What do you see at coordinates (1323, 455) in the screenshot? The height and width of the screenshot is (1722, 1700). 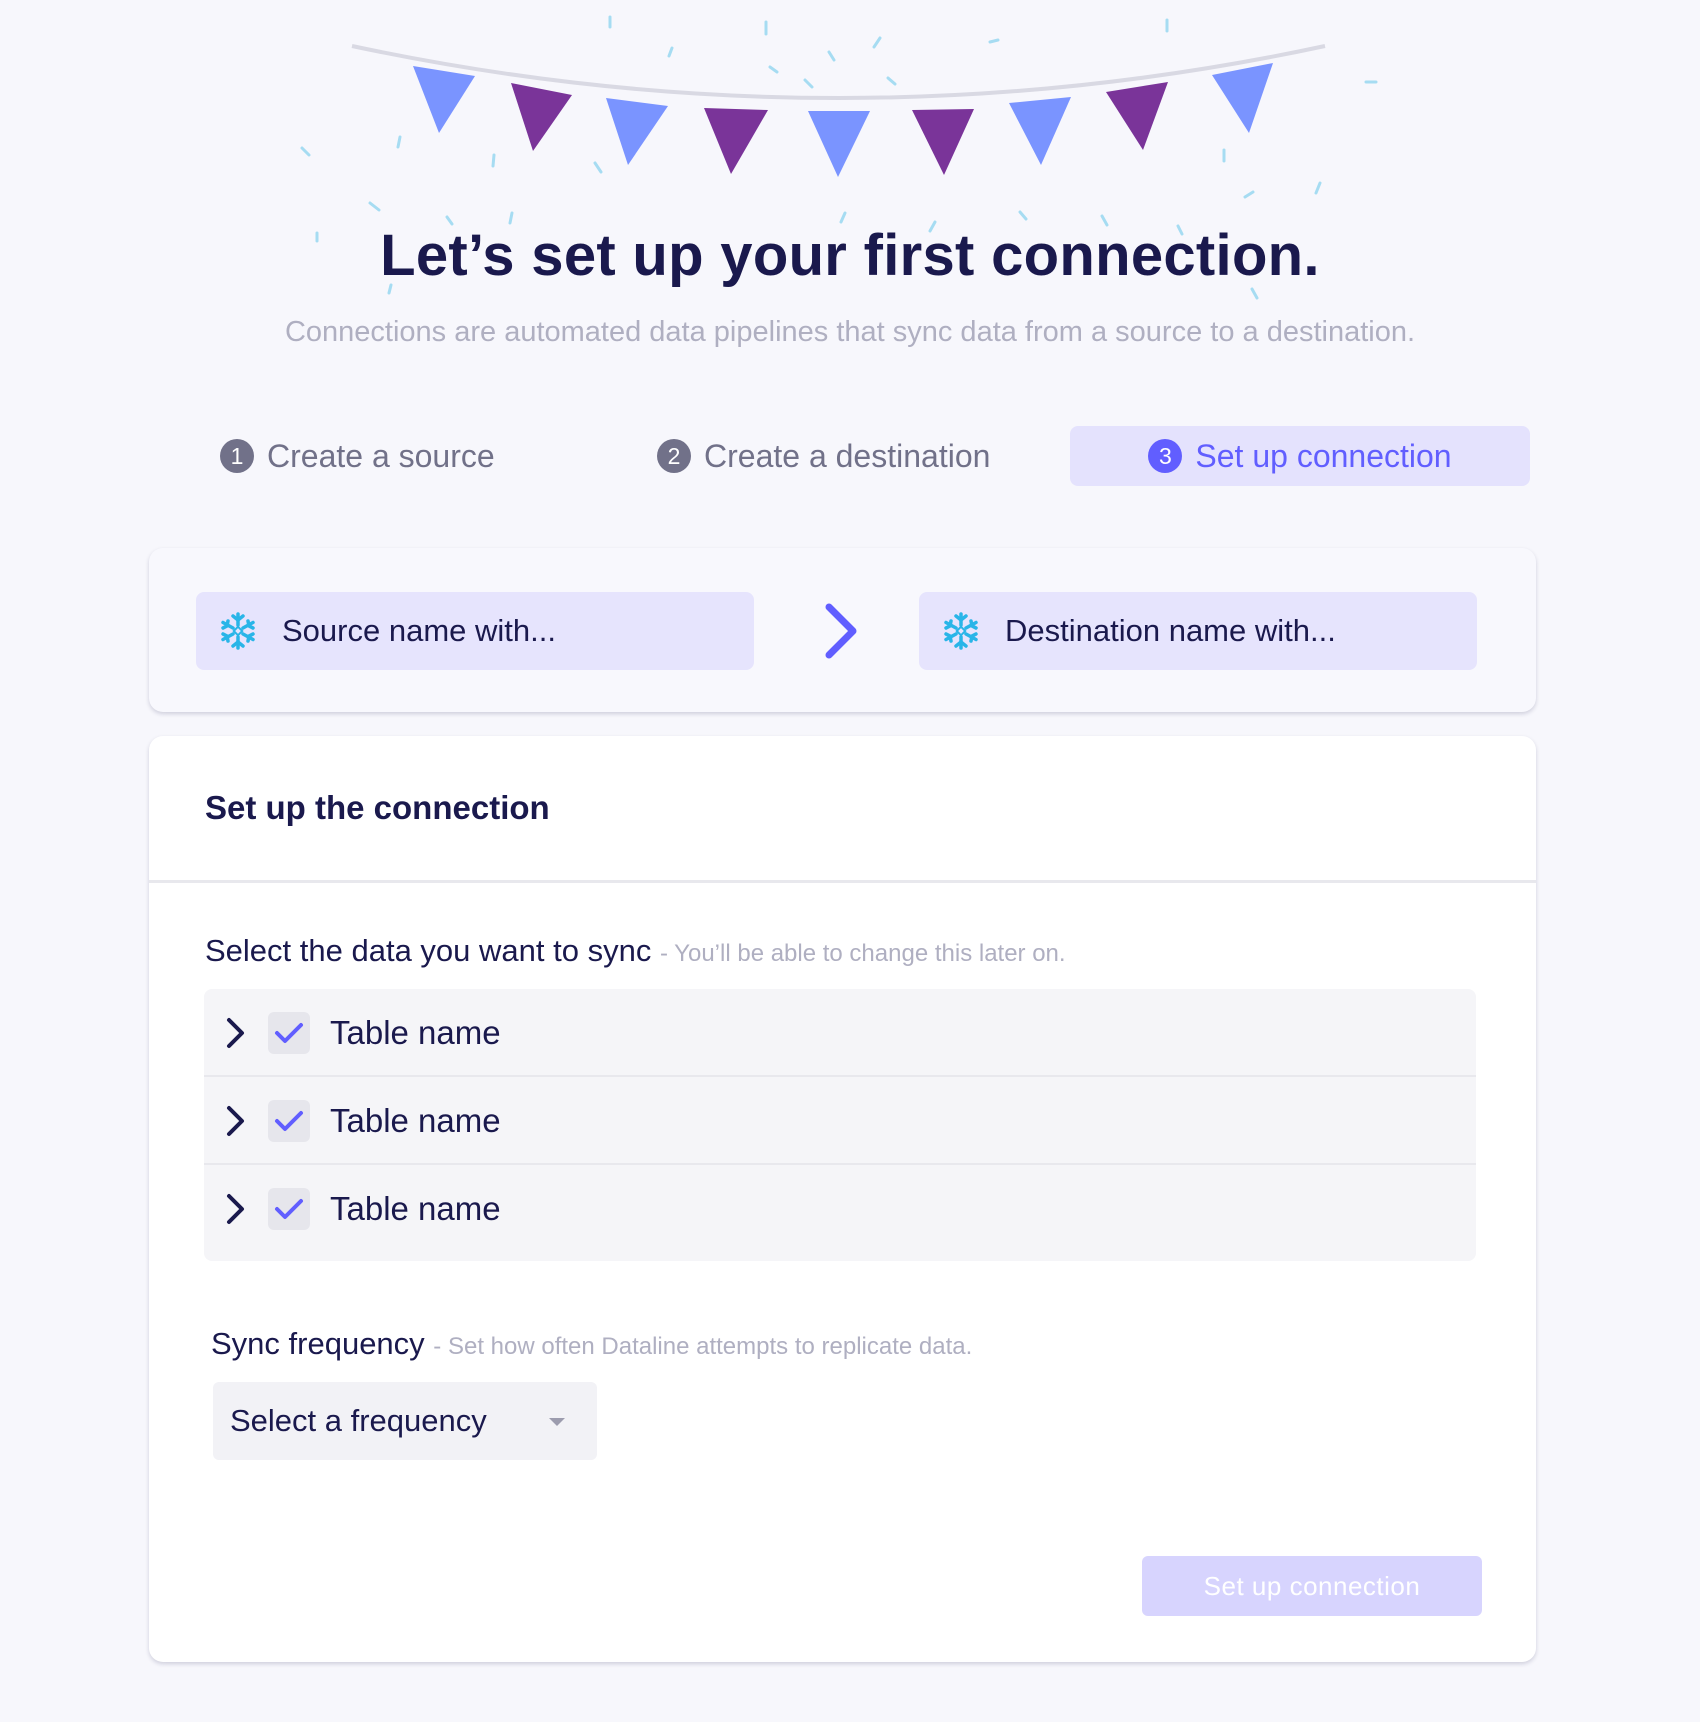 I see `step-label: Set up connection` at bounding box center [1323, 455].